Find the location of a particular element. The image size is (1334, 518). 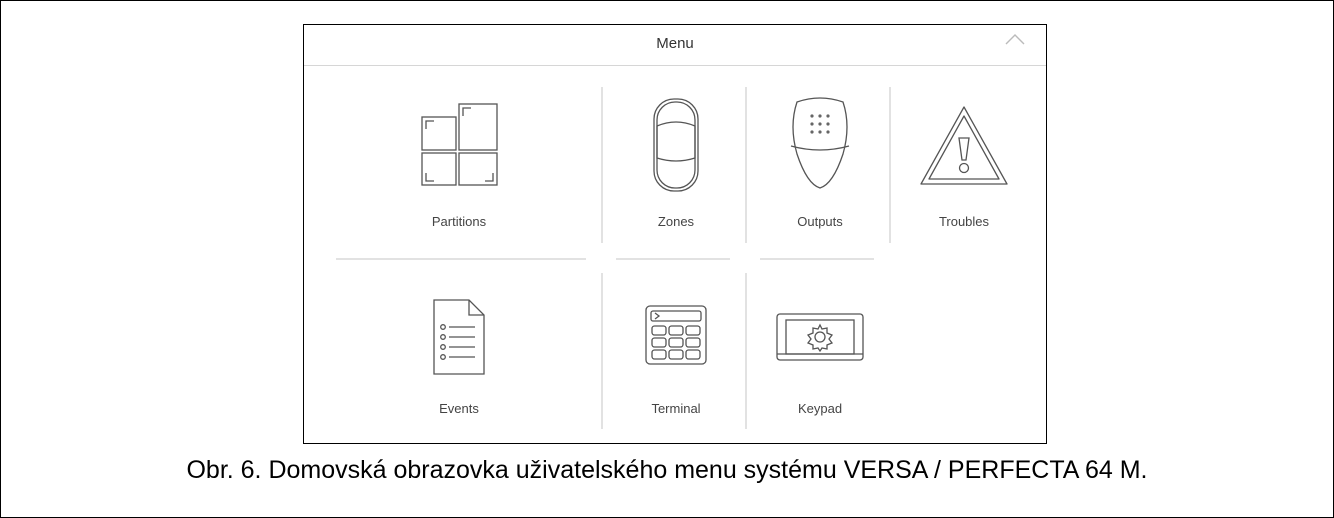

tile-label: Zones is located at coordinates (676, 221).